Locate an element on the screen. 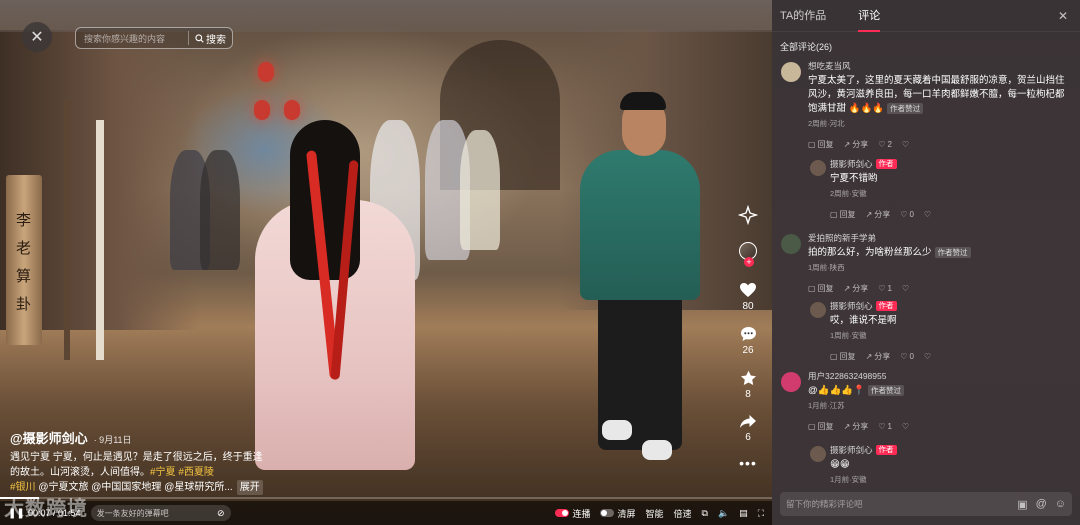  comment-text-block: 宁夏不错哟 is located at coordinates (949, 179).